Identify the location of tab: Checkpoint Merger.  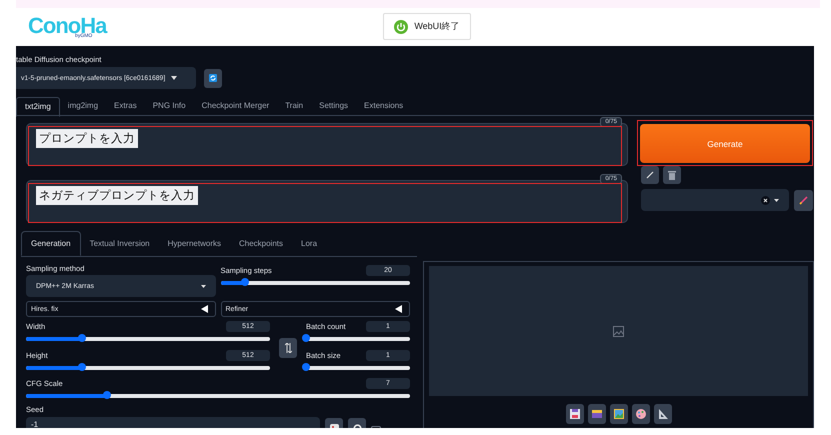
(236, 106).